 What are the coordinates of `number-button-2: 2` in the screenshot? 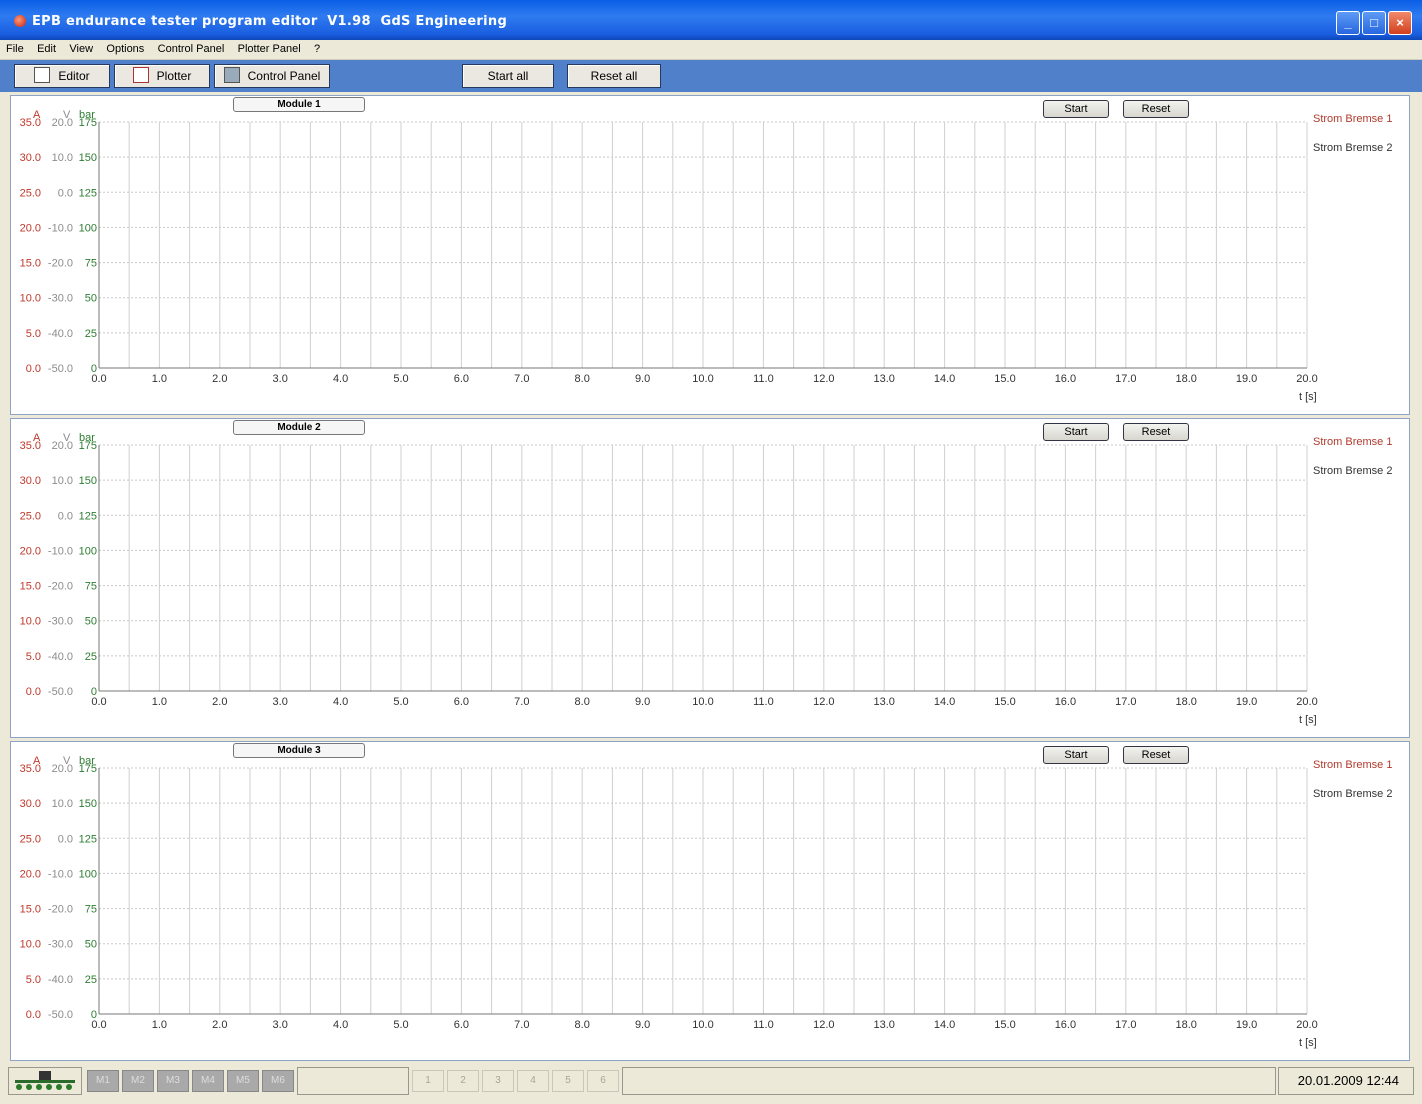 It's located at (463, 1081).